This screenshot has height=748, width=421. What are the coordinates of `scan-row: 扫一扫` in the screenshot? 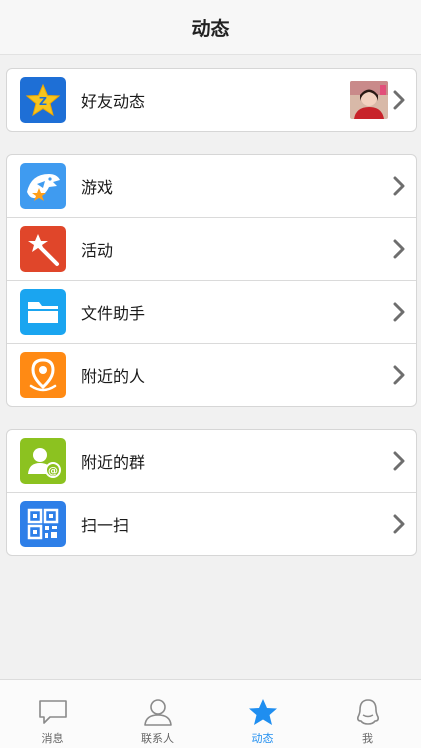 It's located at (211, 524).